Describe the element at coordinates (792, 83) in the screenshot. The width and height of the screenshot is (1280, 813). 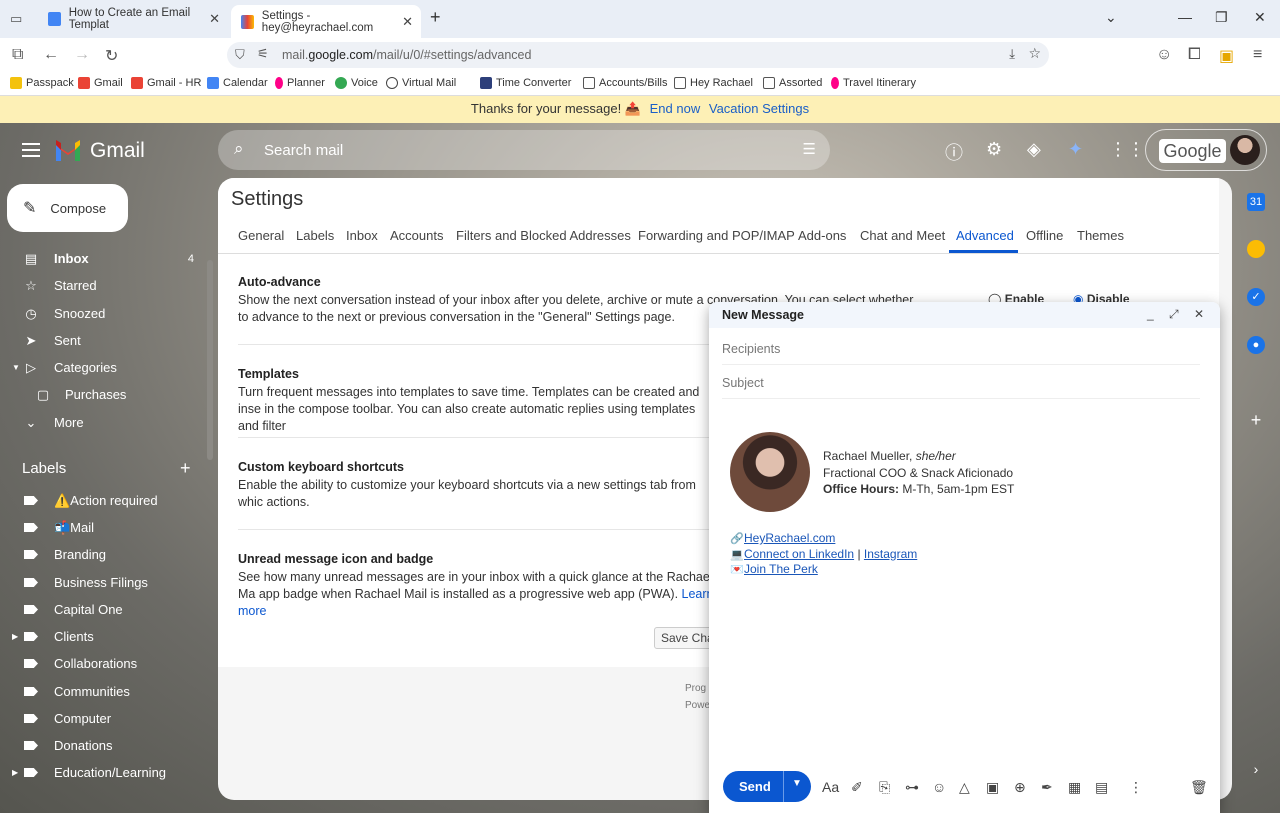
I see `bookmark-folder-assorted: Assorted` at that location.